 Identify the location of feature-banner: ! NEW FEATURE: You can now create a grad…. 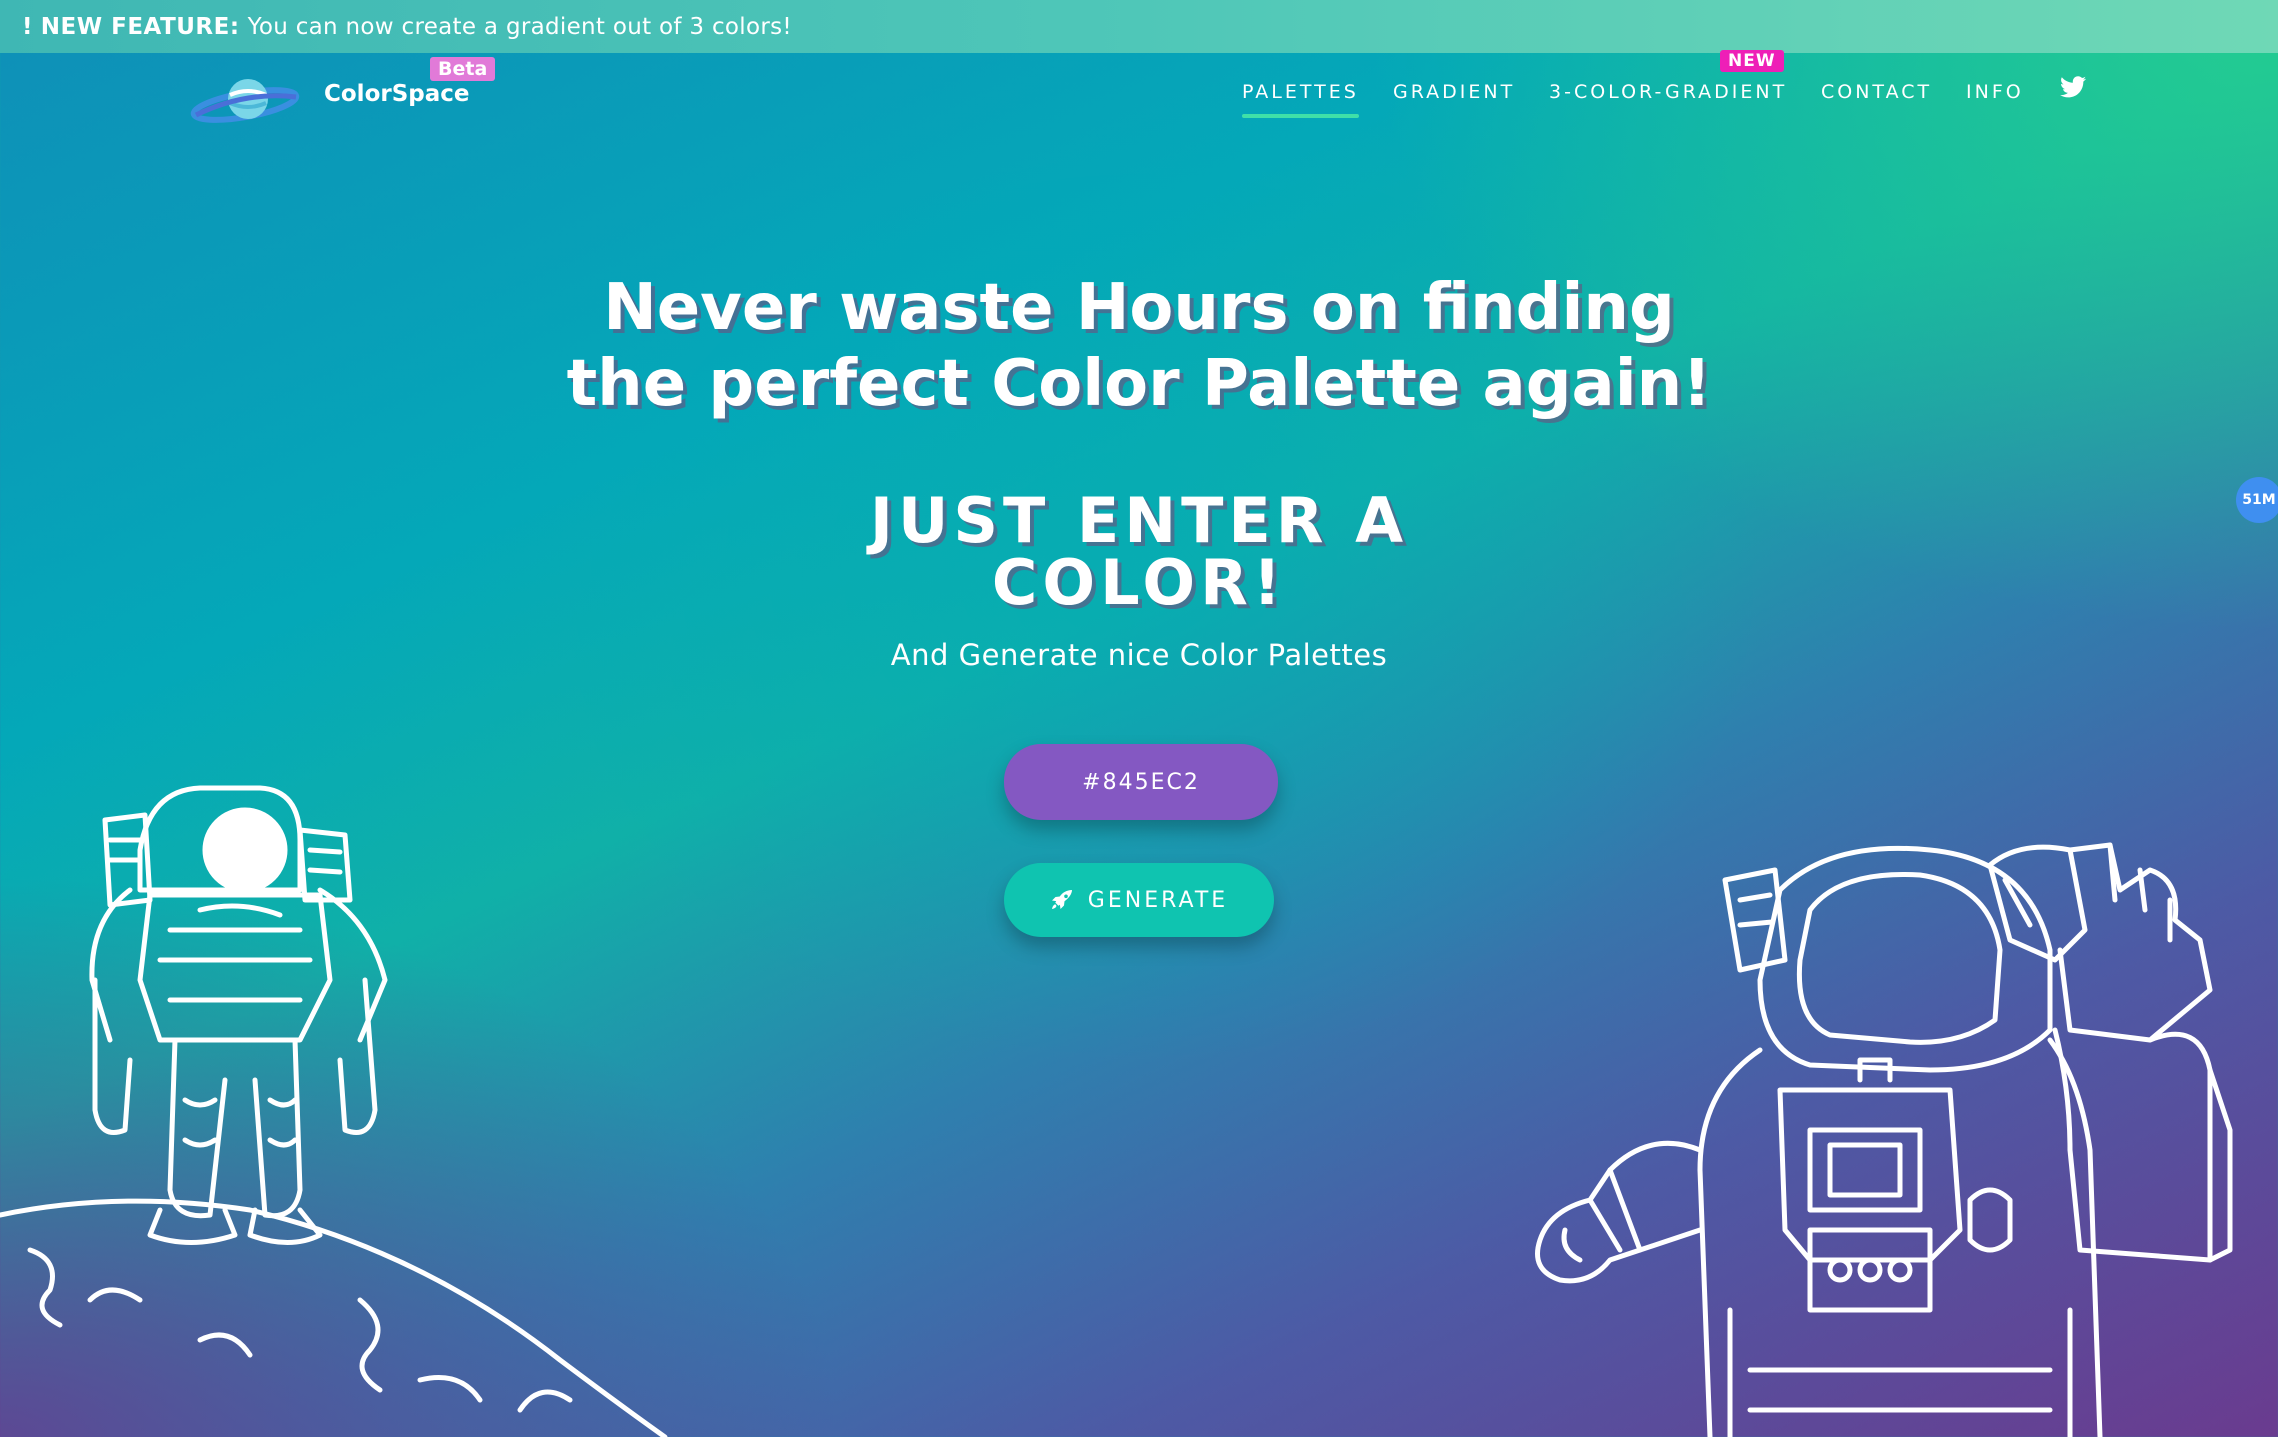
(1139, 26).